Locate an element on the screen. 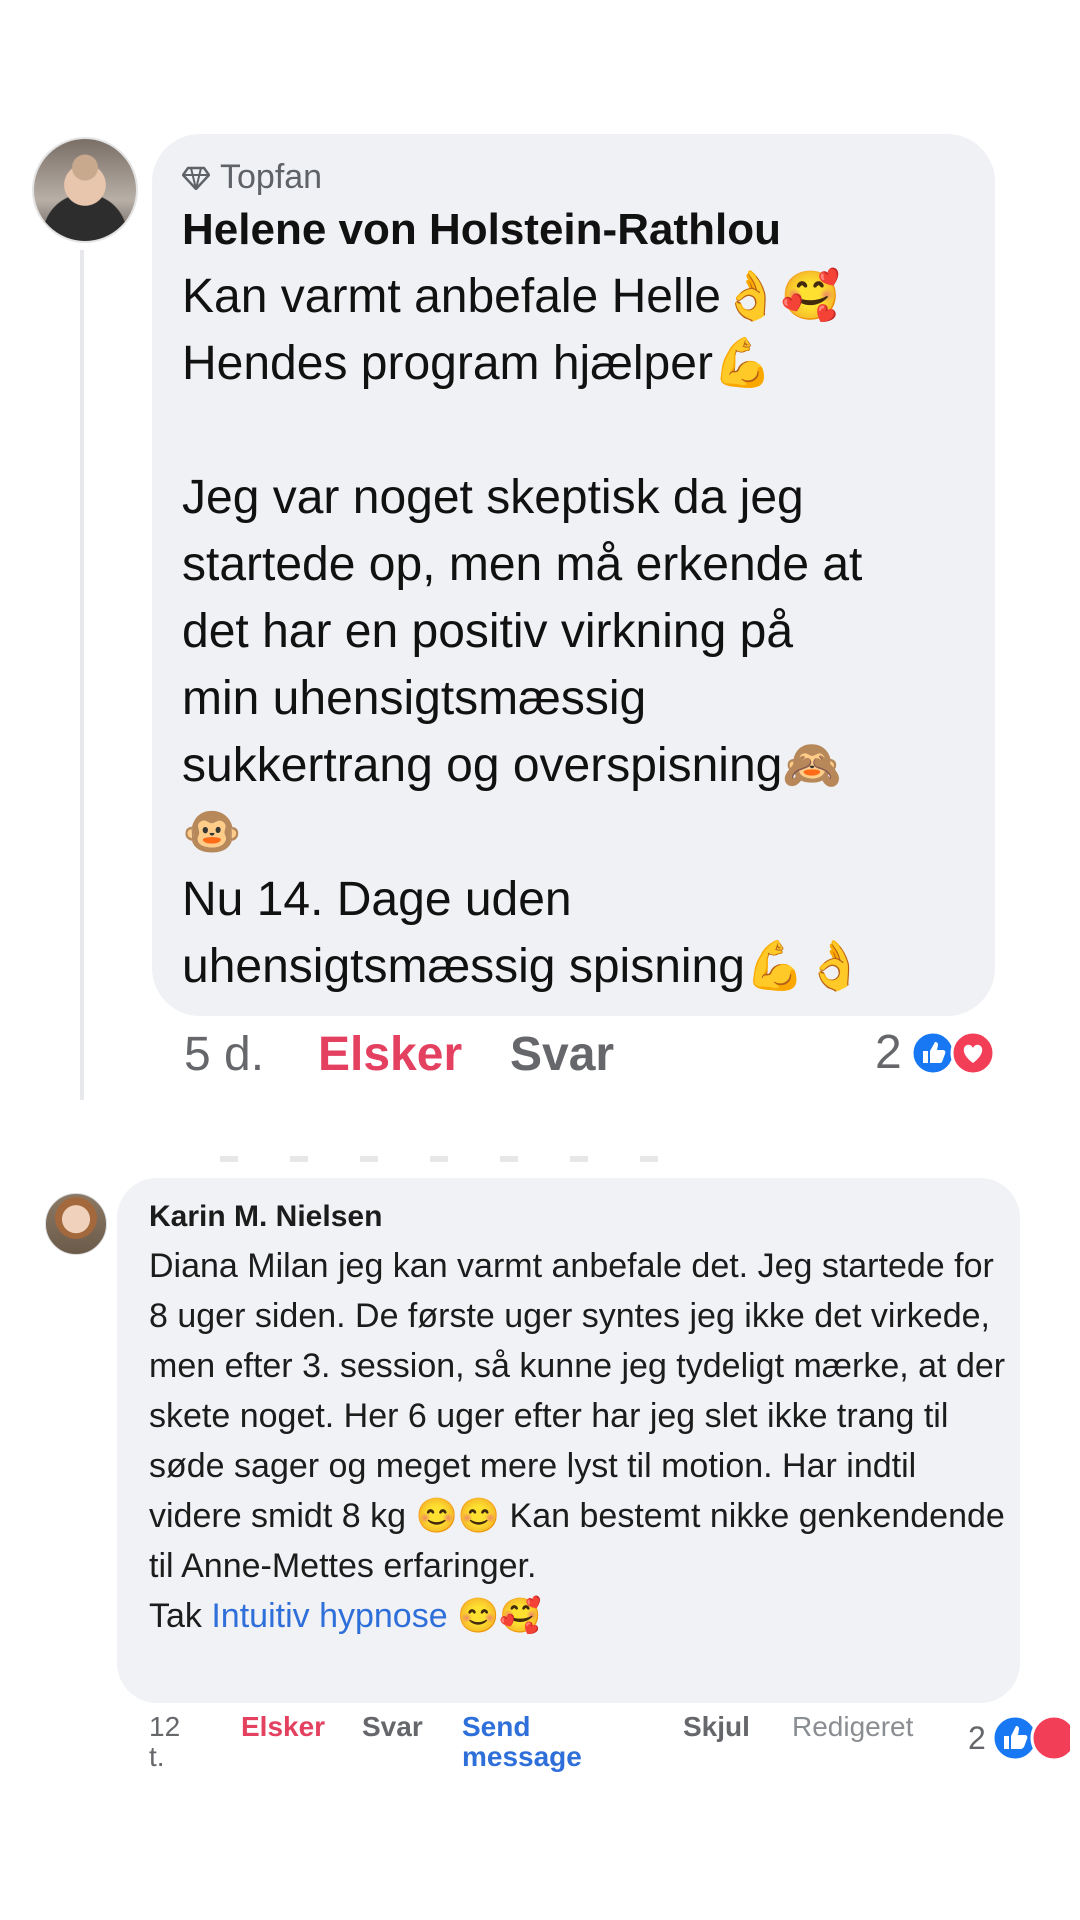 Image resolution: width=1080 pixels, height=1920 pixels. partial-text-fragment is located at coordinates (450, 1159).